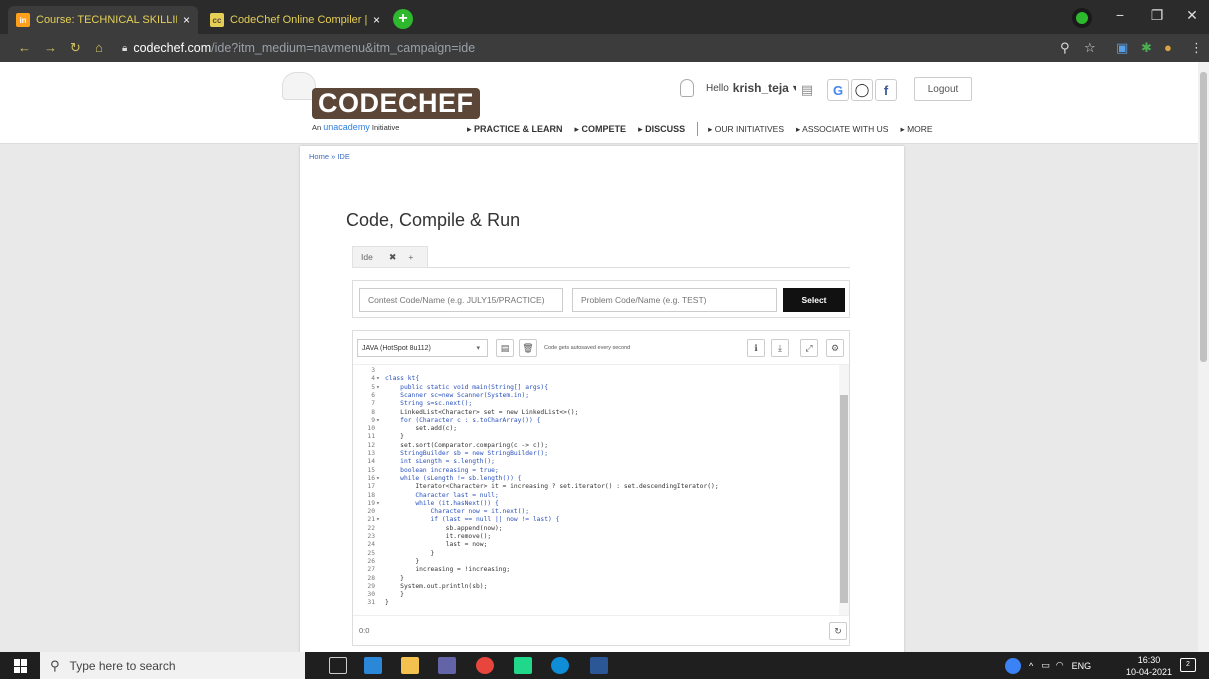 The width and height of the screenshot is (1209, 679). Describe the element at coordinates (1120, 15) in the screenshot. I see `minimize-button: −` at that location.